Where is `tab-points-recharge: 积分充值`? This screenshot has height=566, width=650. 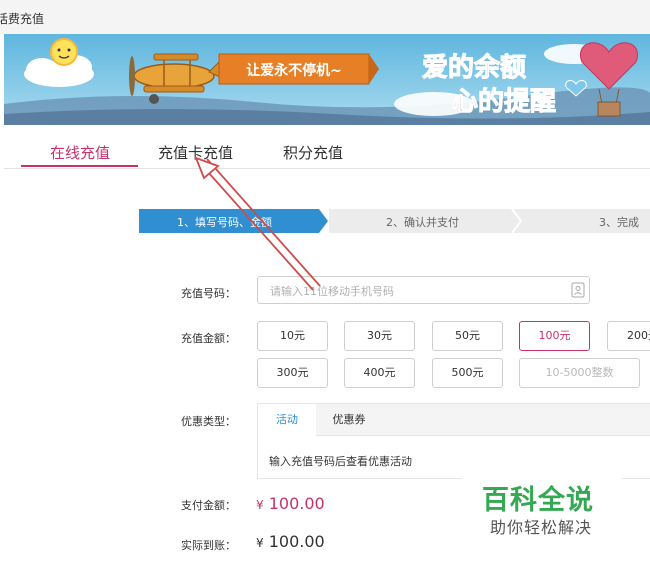
tab-points-recharge: 积分充值 is located at coordinates (313, 152).